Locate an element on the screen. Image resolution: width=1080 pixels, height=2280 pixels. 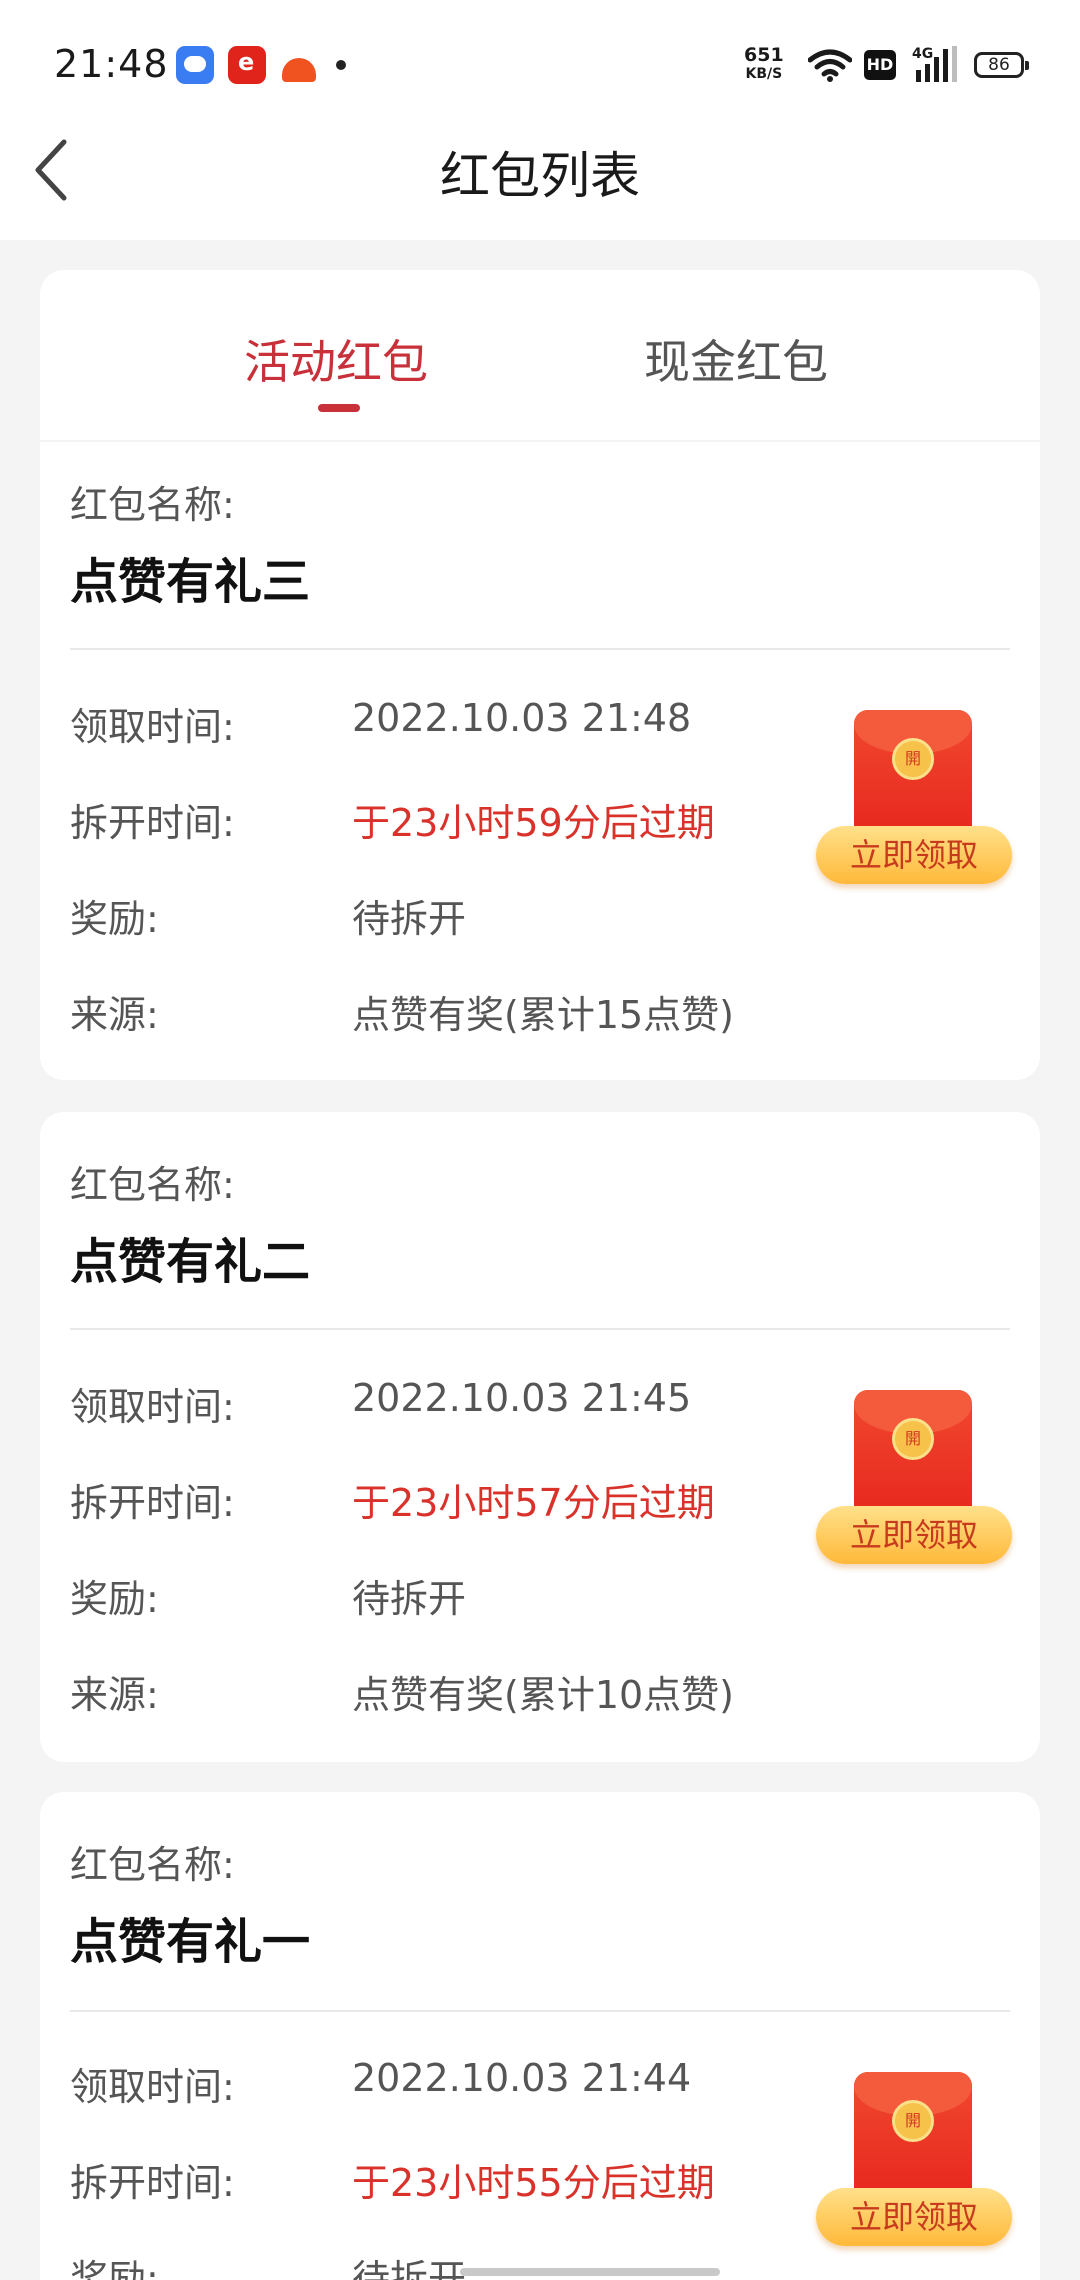
source-value: 点赞有奖(累计15点赞) is located at coordinates (543, 1015).